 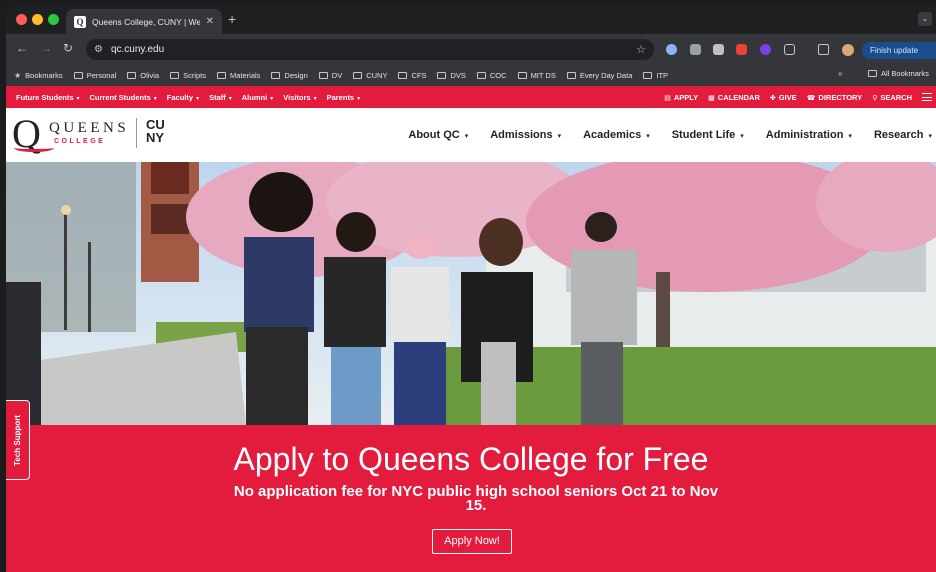 I want to click on forward-arrow-icon: →, so click(x=46, y=48).